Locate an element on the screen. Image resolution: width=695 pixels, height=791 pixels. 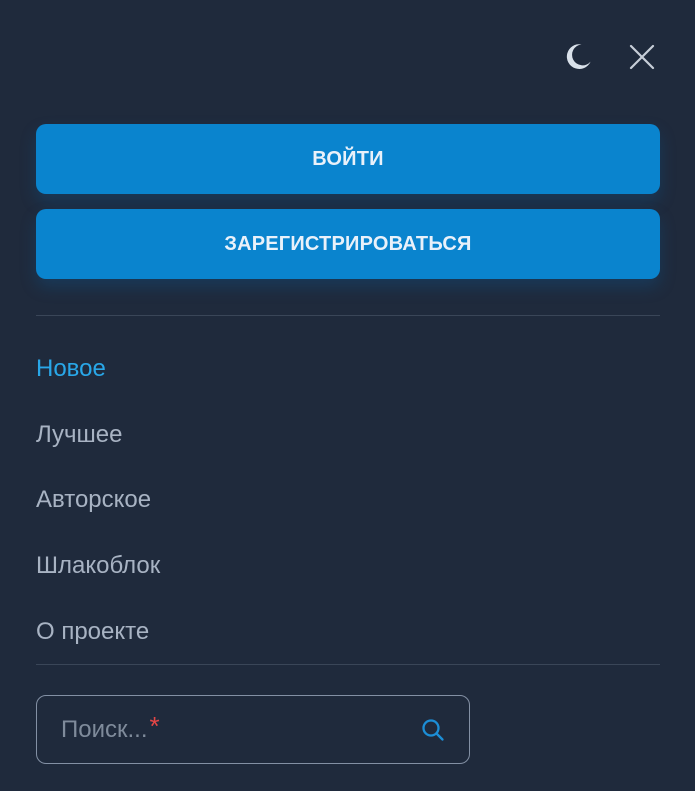
search-button is located at coordinates (433, 730).